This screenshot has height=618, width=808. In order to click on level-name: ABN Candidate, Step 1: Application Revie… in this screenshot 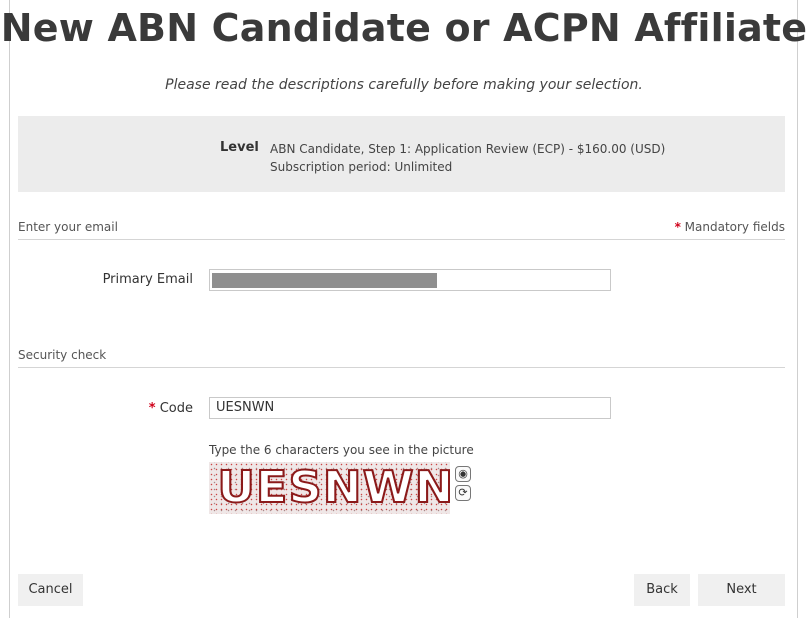, I will do `click(468, 149)`.